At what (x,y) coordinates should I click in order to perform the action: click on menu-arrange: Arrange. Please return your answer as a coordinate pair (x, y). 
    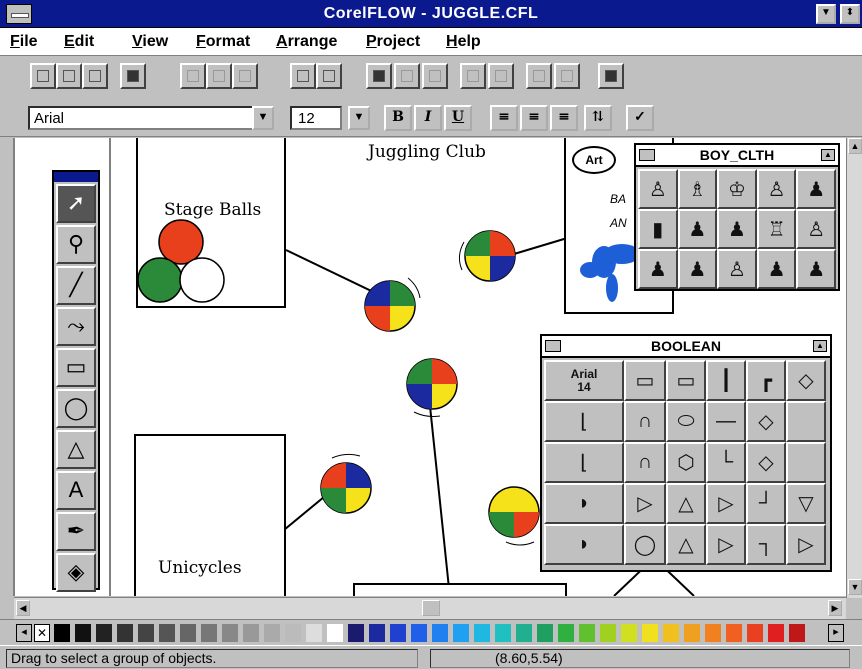
    Looking at the image, I should click on (306, 42).